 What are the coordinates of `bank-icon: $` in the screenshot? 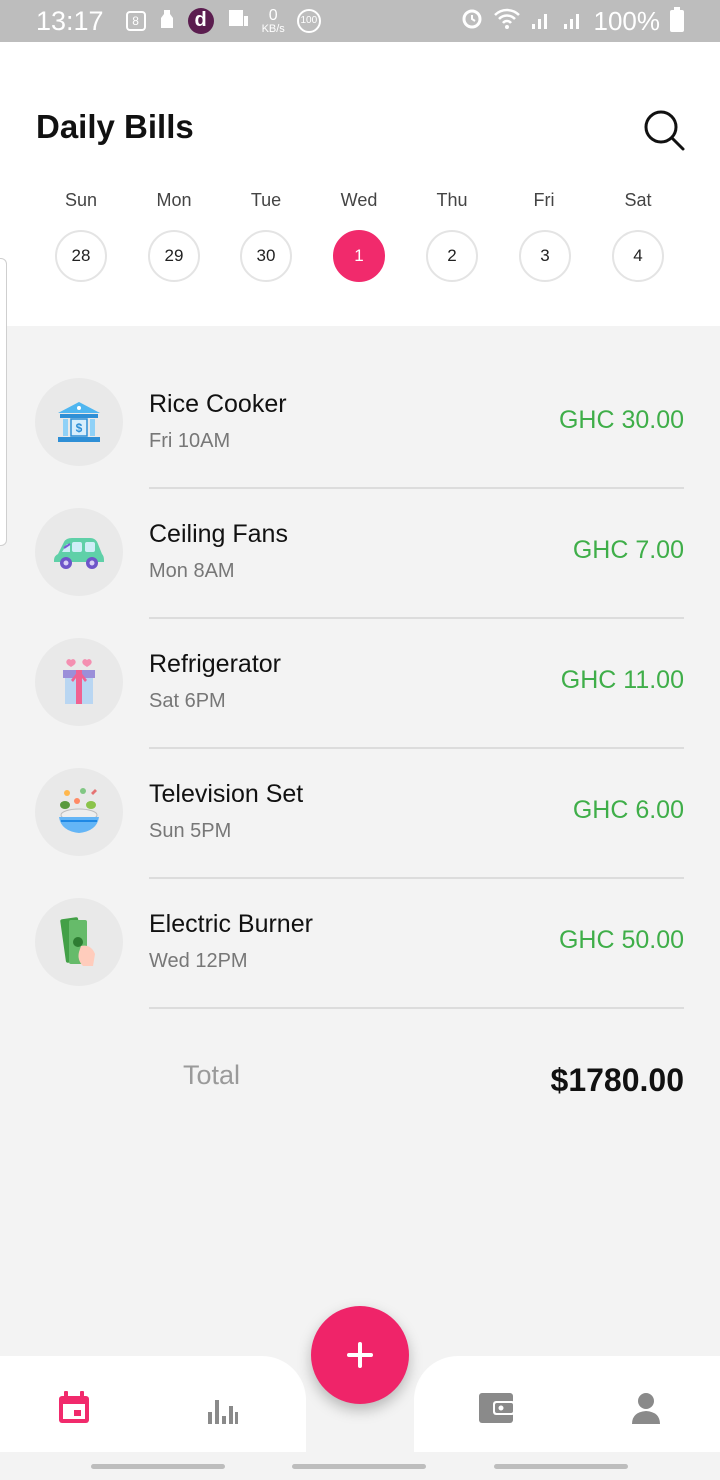 It's located at (79, 422).